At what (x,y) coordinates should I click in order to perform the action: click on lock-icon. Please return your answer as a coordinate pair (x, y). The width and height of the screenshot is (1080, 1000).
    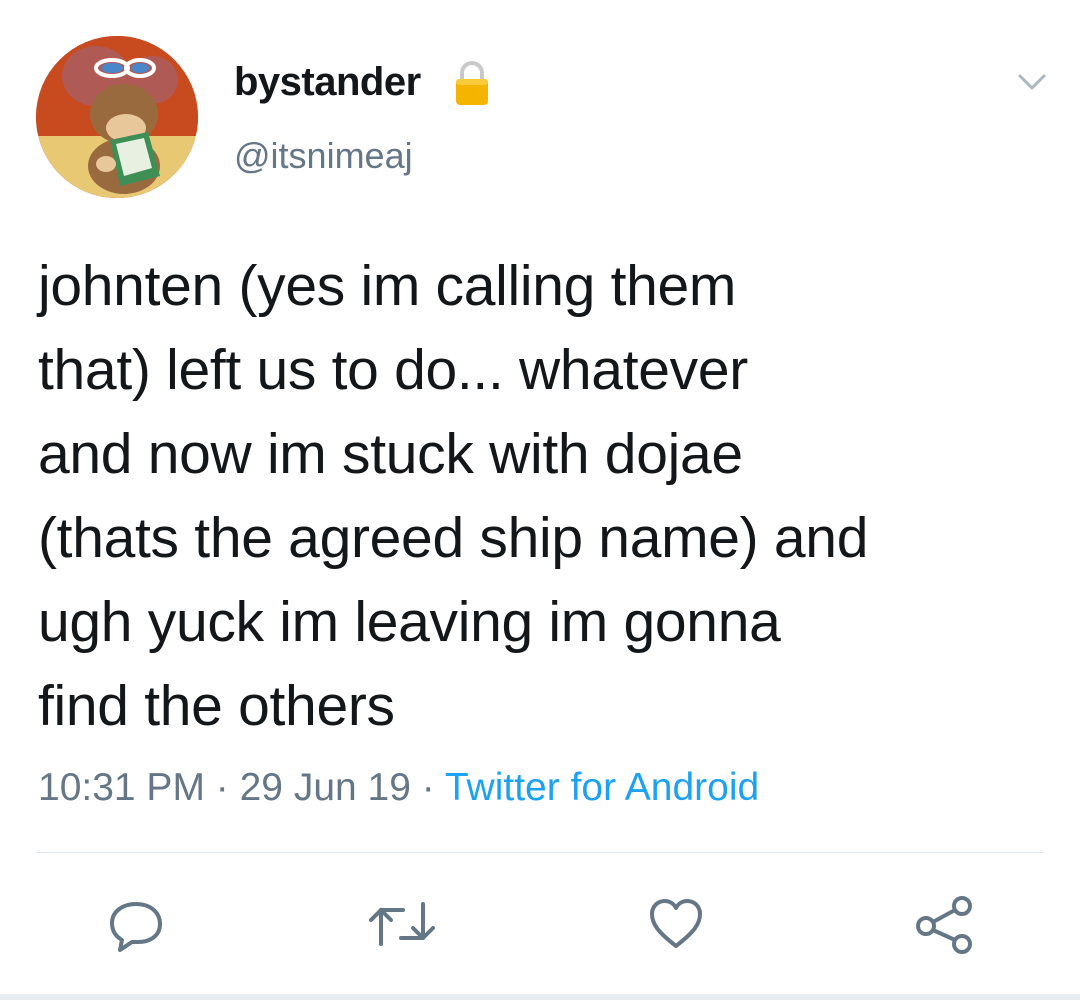
    Looking at the image, I should click on (472, 83).